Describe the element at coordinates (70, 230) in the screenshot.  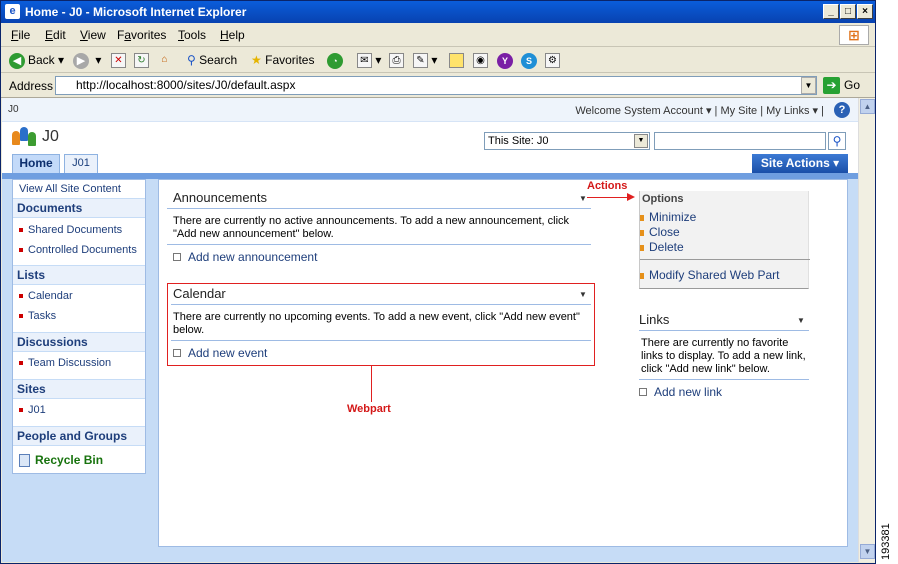
I see `ql-item-shared-documents: Shared Documents` at that location.